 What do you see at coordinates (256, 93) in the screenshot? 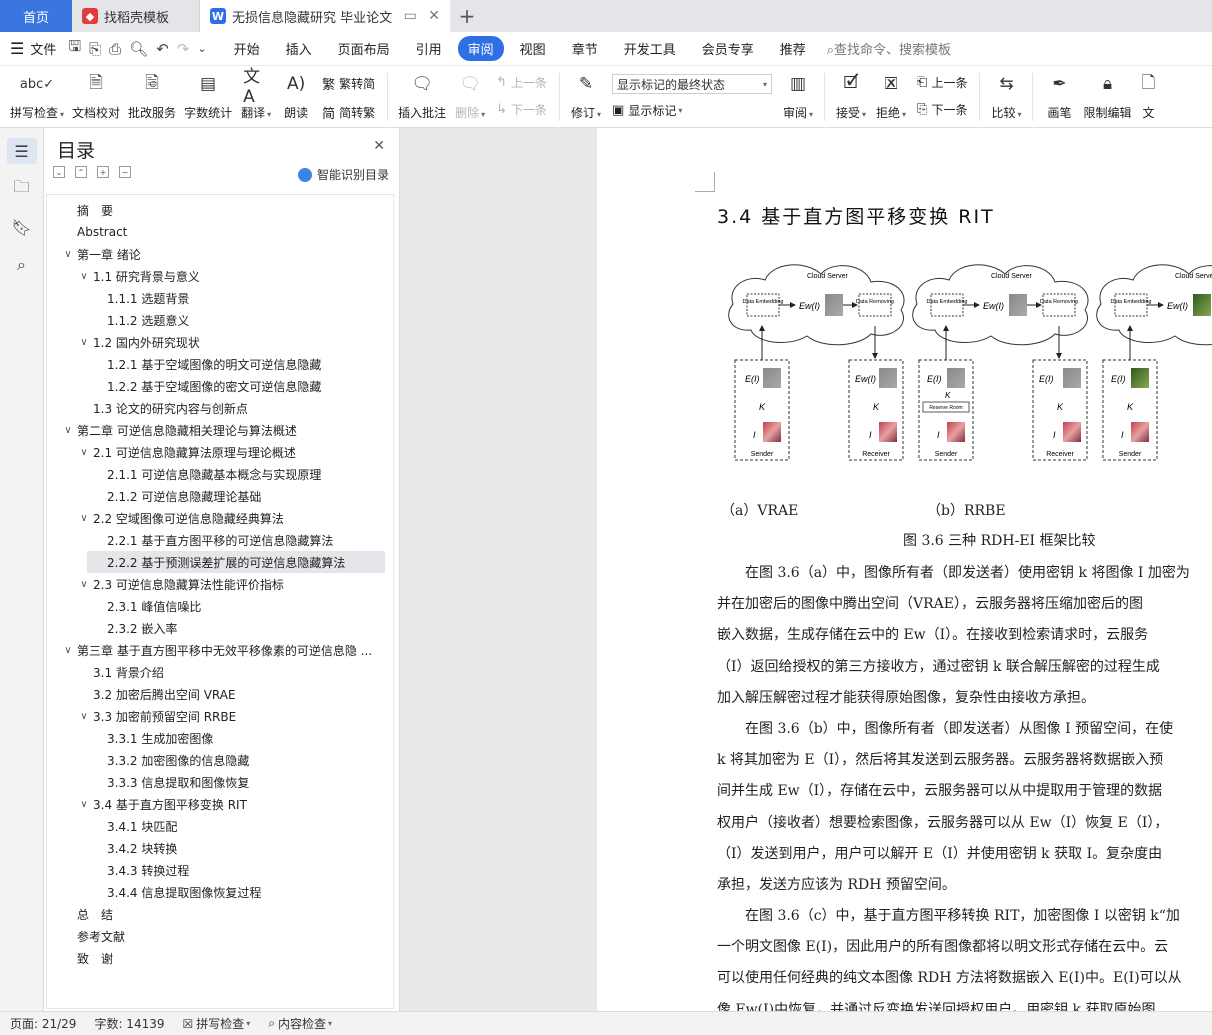
I see `translate-button: 文A 翻译 ▾` at bounding box center [256, 93].